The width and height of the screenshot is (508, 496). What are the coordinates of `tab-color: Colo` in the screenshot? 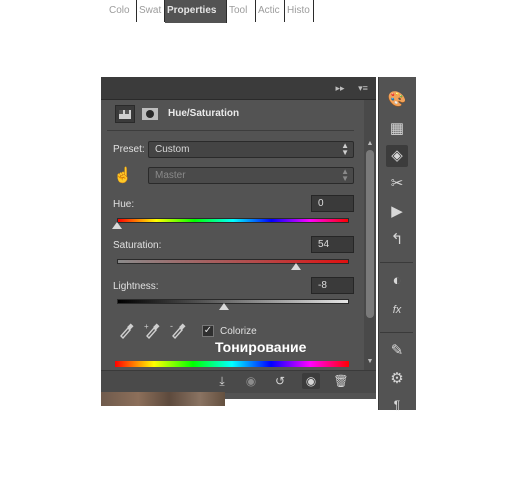 It's located at (122, 11).